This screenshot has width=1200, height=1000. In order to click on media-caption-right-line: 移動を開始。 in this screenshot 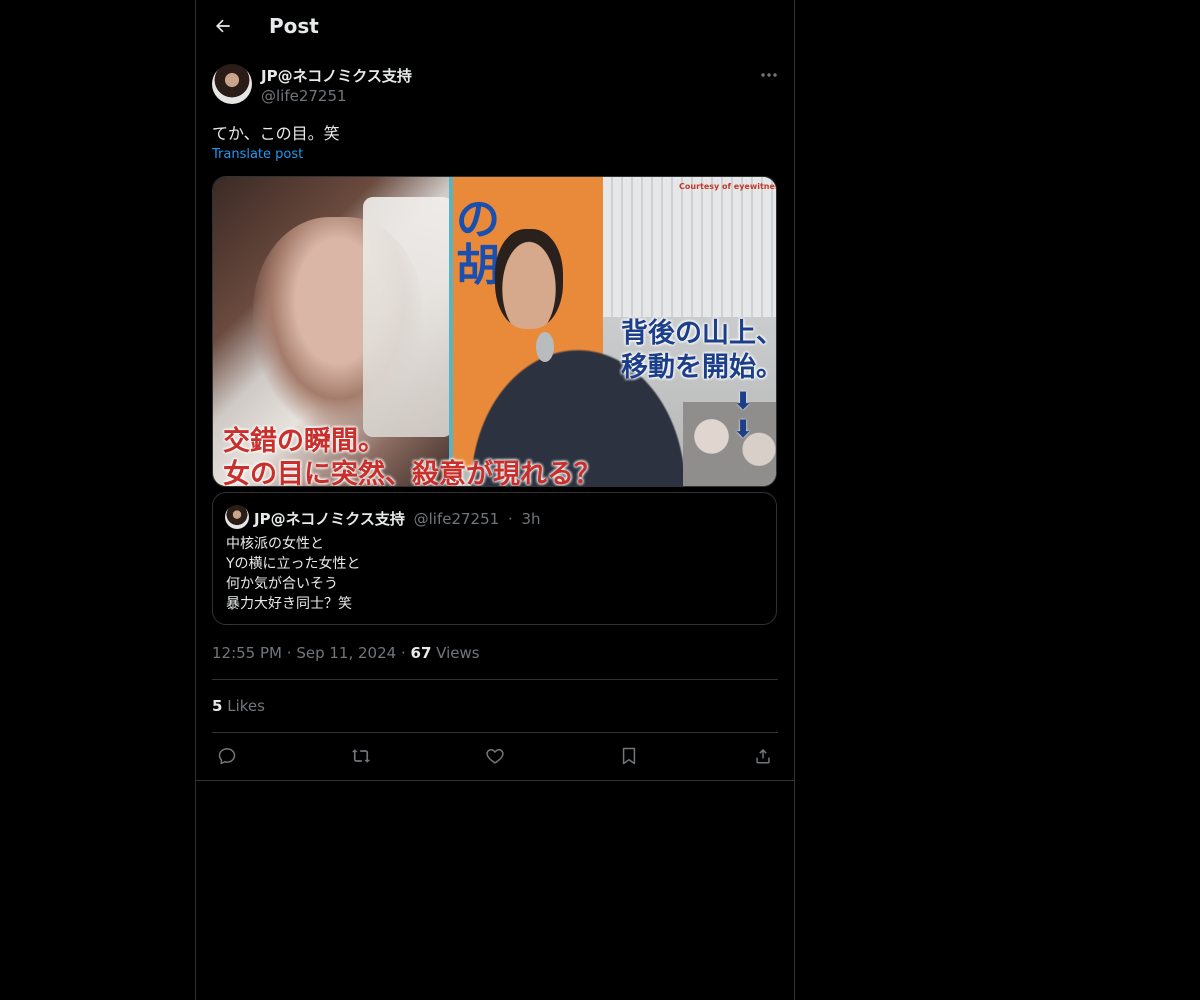, I will do `click(699, 367)`.